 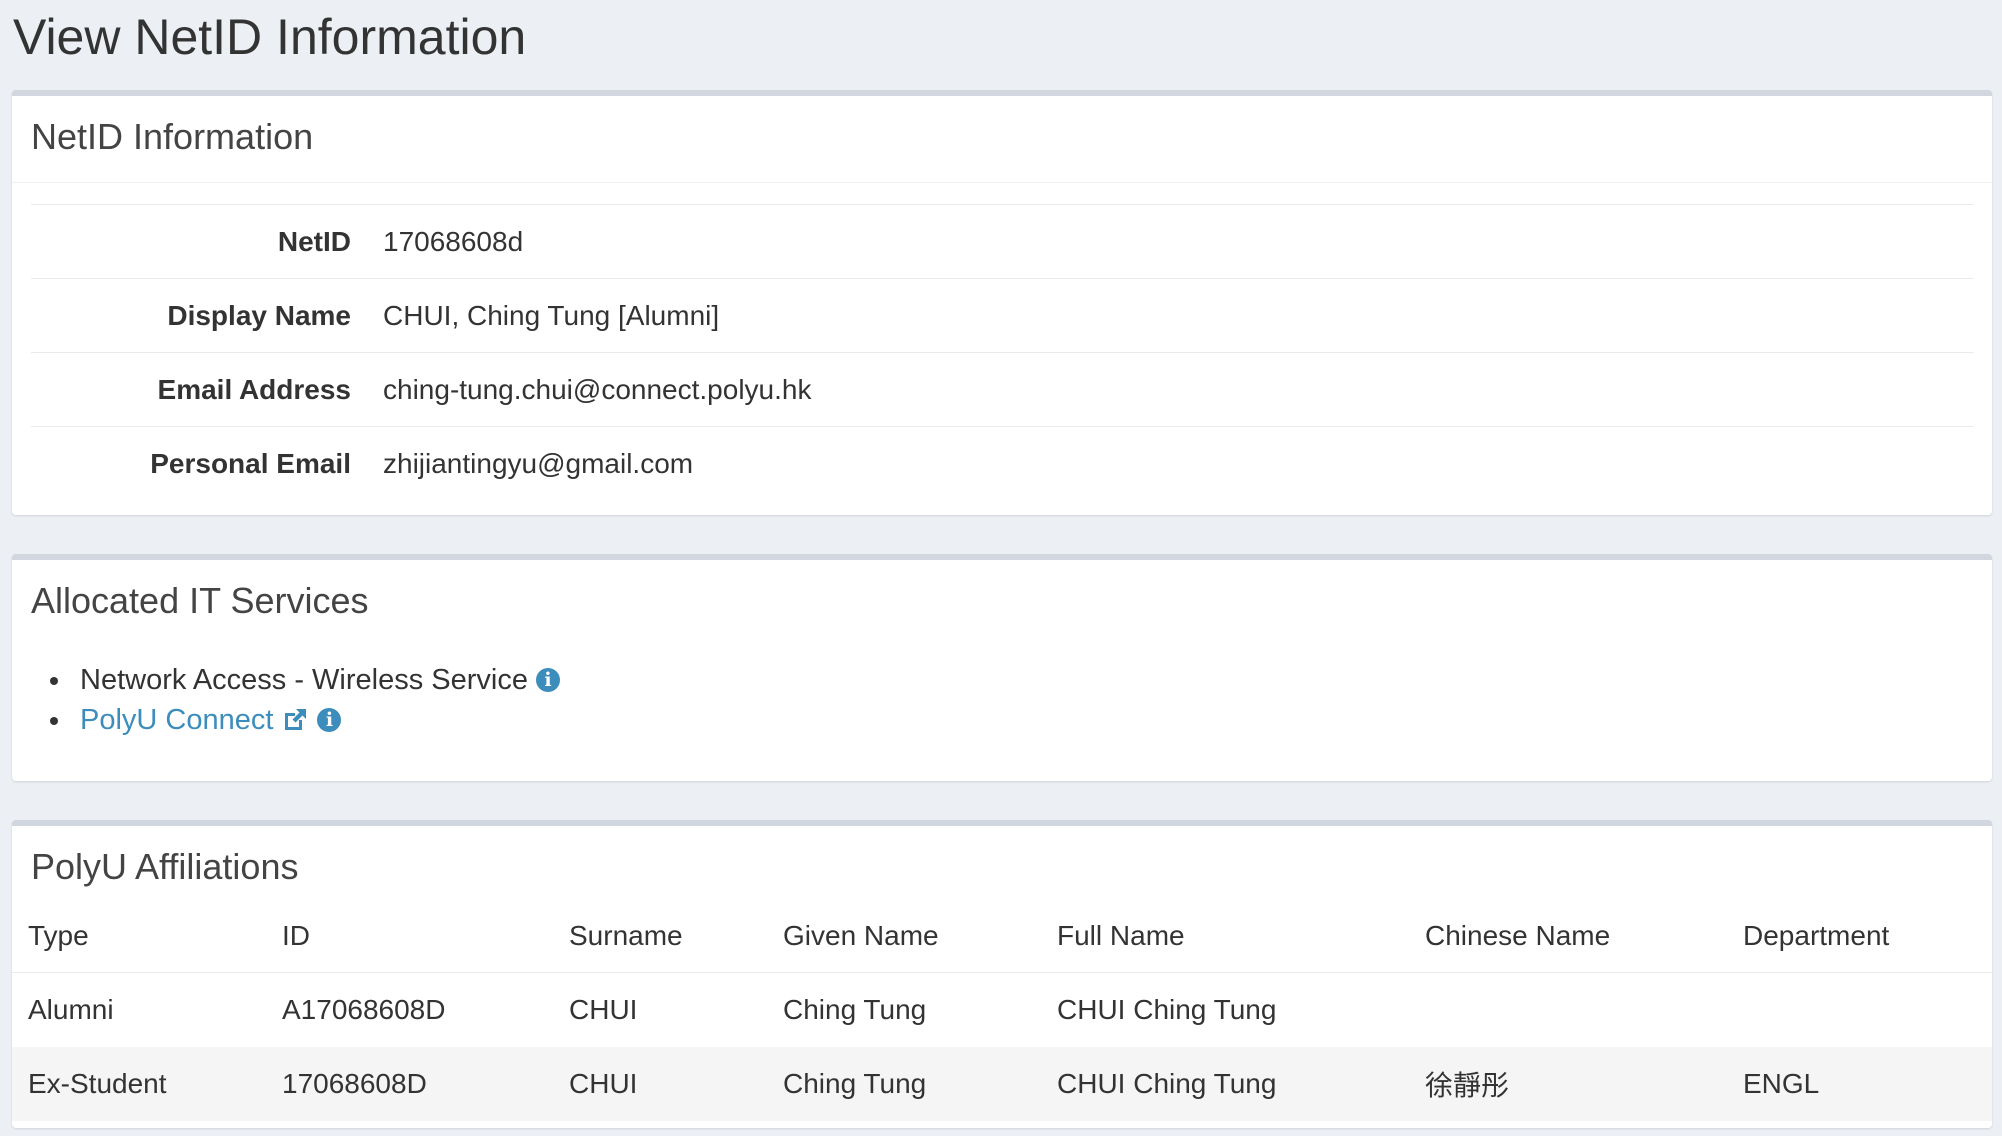 I want to click on info-label: Personal Email, so click(x=250, y=463).